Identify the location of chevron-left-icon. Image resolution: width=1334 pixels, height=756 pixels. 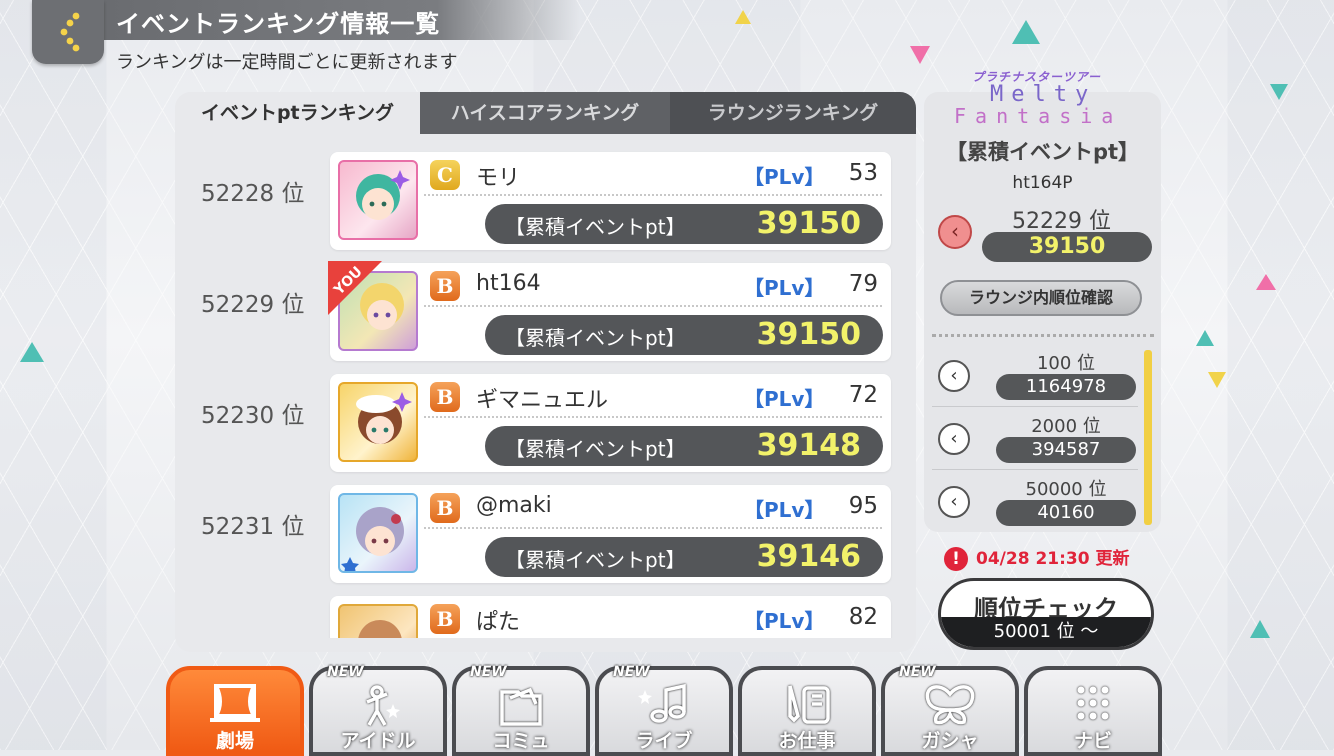
(70, 32).